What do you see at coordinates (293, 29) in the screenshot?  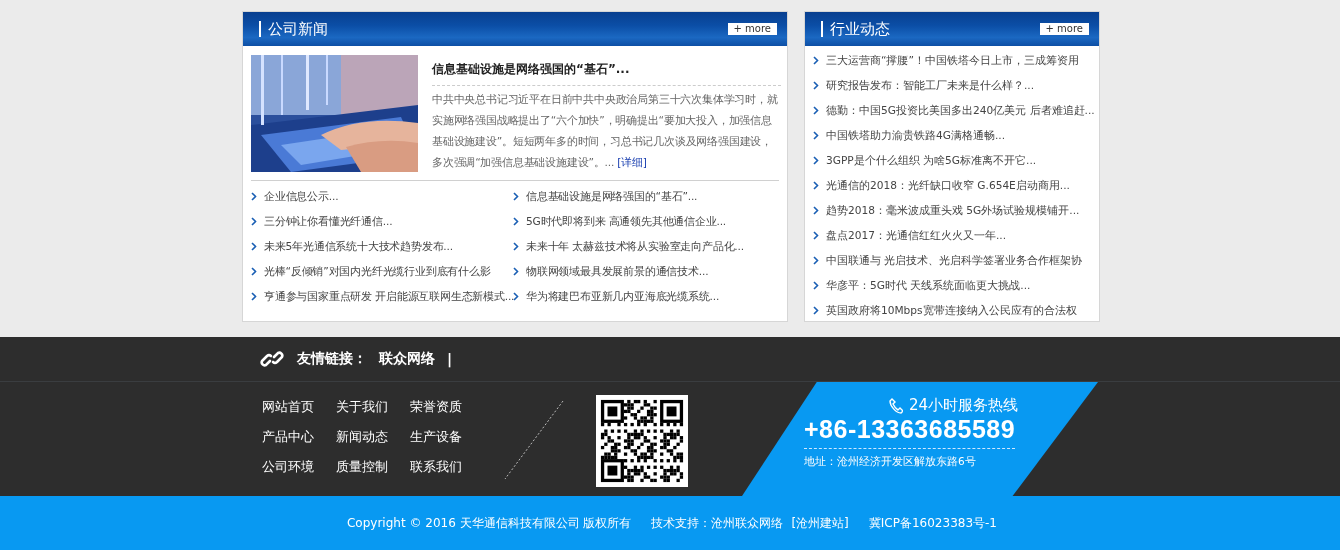 I see `panel-title: 公司新闻` at bounding box center [293, 29].